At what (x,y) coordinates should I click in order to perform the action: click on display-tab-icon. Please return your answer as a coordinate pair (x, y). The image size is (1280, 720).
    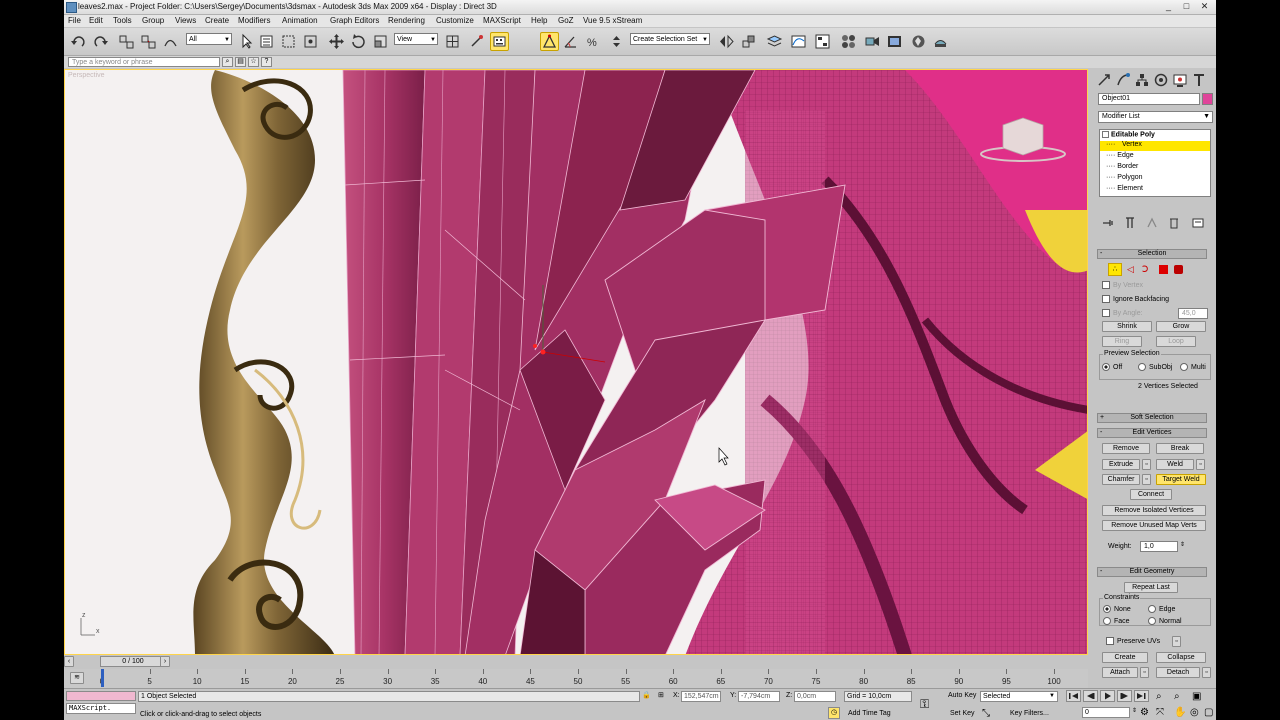
    Looking at the image, I should click on (1180, 80).